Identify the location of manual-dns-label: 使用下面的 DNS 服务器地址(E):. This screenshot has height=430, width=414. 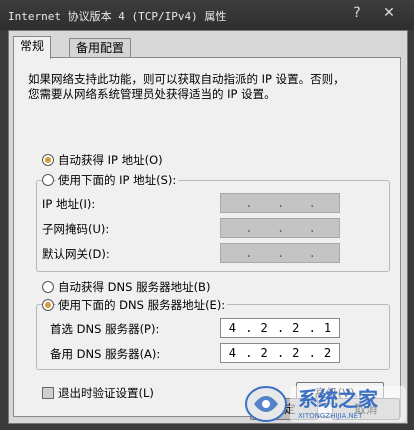
(142, 305).